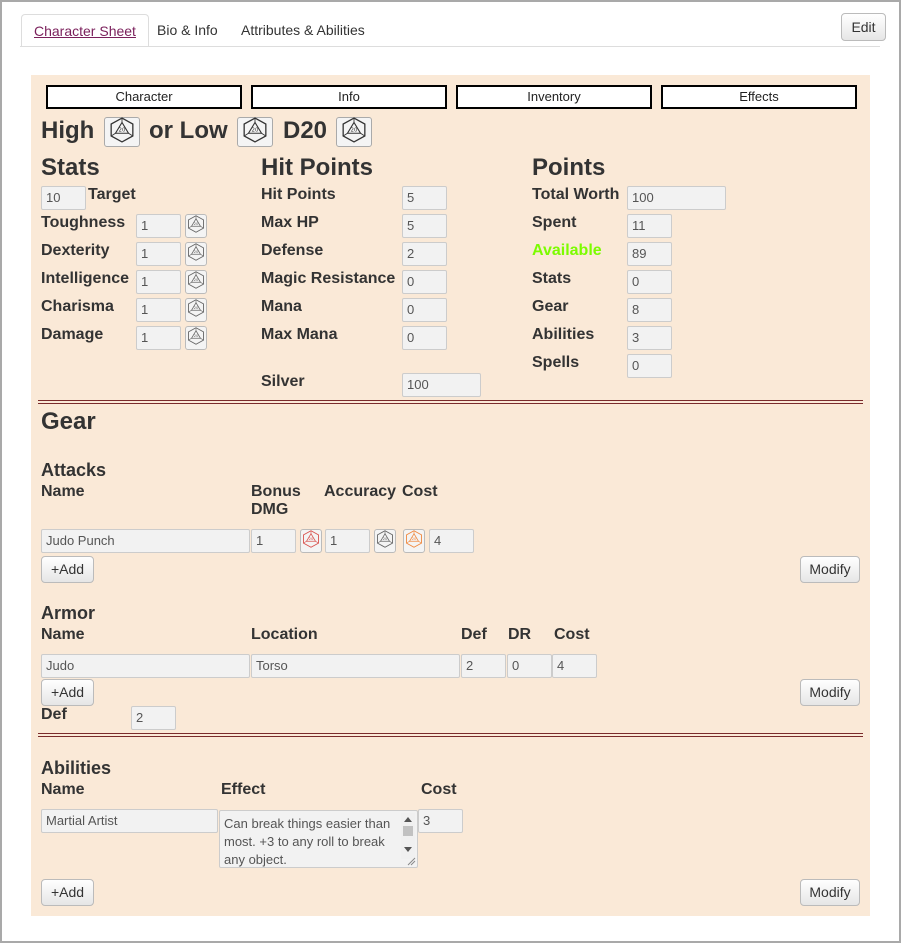 Image resolution: width=901 pixels, height=943 pixels. What do you see at coordinates (303, 30) in the screenshot?
I see `tab-attributes-abilities: Attributes & Abilities` at bounding box center [303, 30].